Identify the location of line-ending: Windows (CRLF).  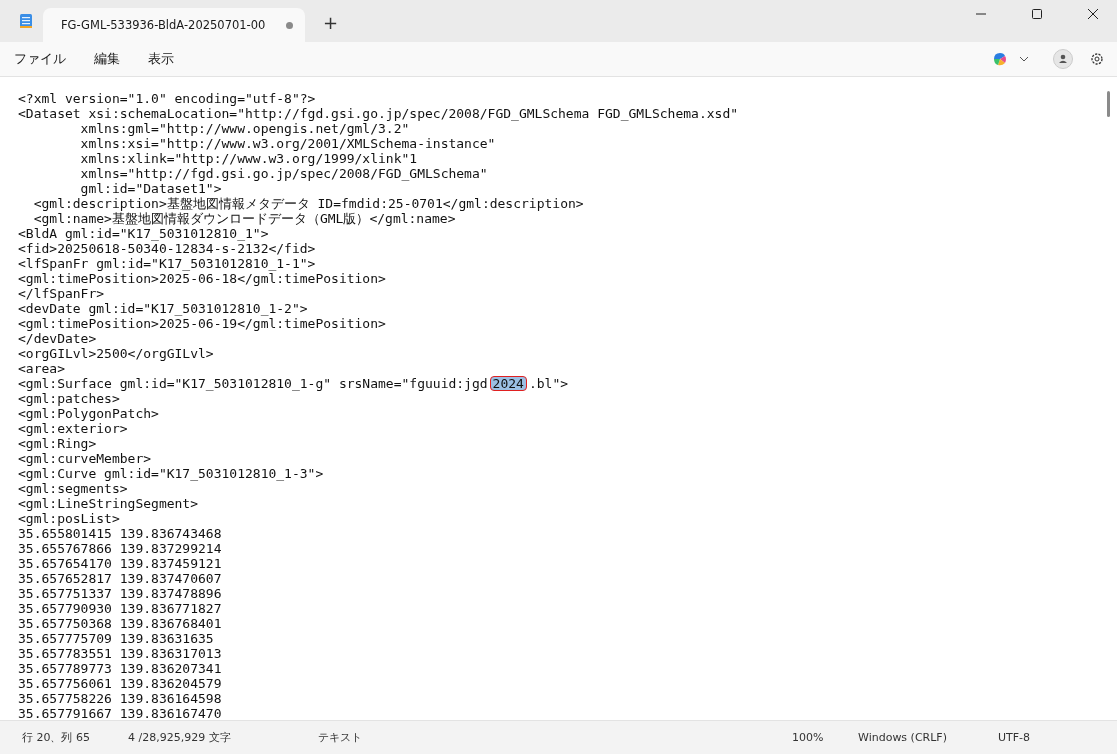
(903, 737).